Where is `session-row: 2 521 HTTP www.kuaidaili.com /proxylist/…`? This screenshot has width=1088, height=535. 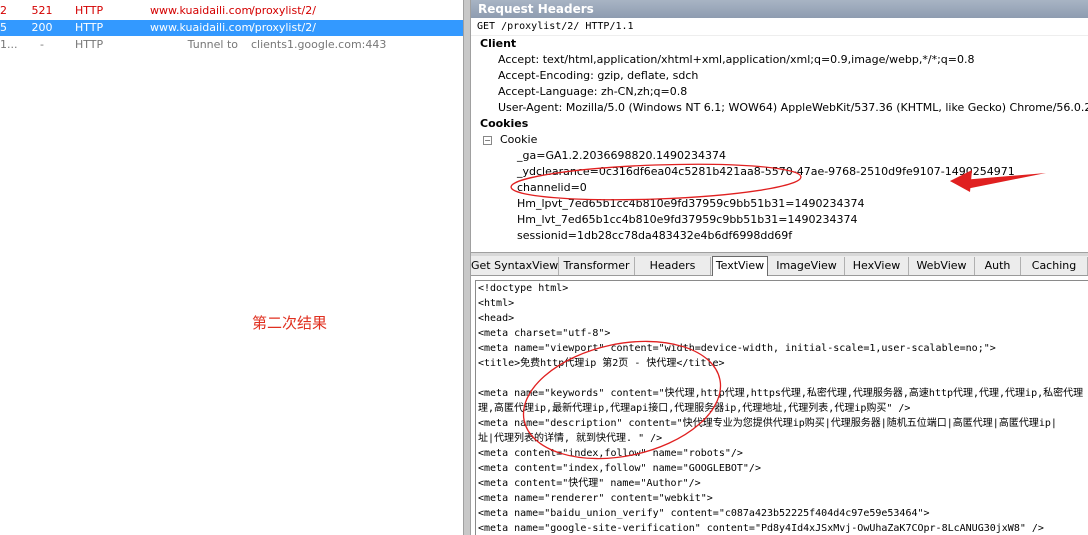 session-row: 2 521 HTTP www.kuaidaili.com /proxylist/… is located at coordinates (231, 11).